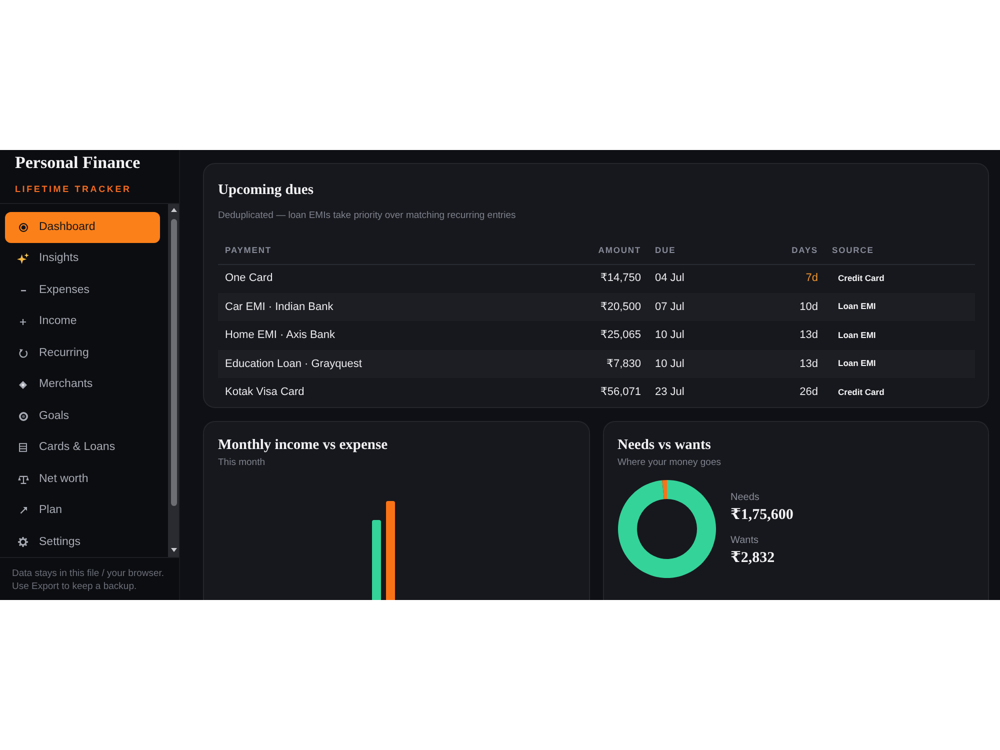 The width and height of the screenshot is (1000, 750). I want to click on app-tagline: LIFETIME TRACKER, so click(73, 189).